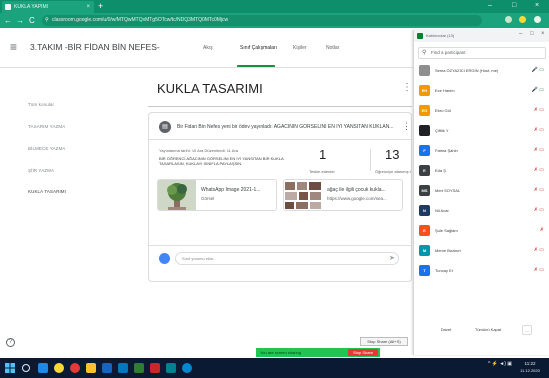  I want to click on screen-share-status: You are screen sharing, so click(280, 352).